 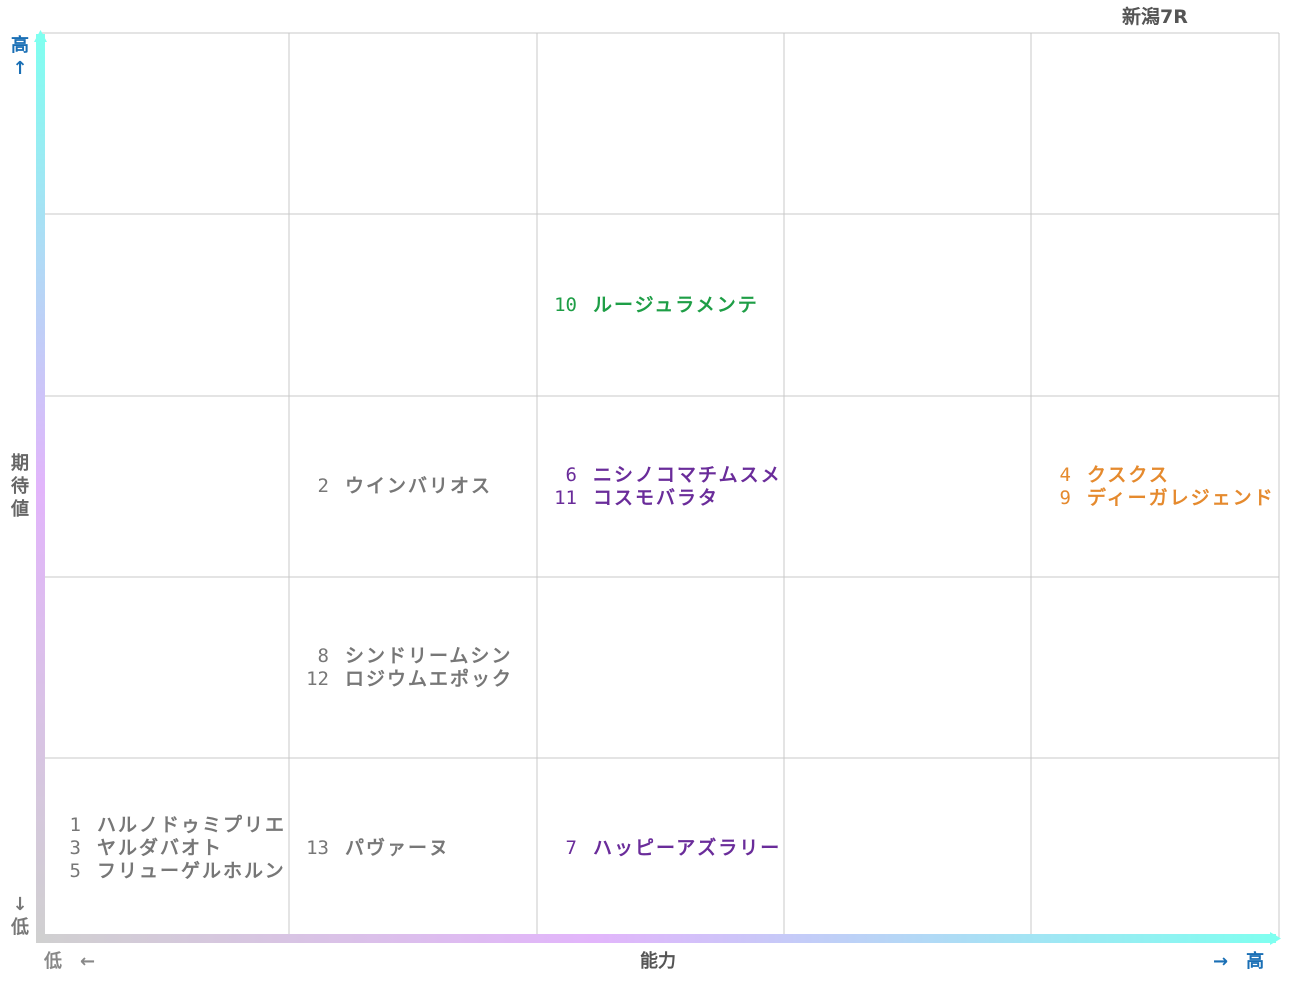 I want to click on horse-name: ハッピーアズラリー, so click(x=687, y=848).